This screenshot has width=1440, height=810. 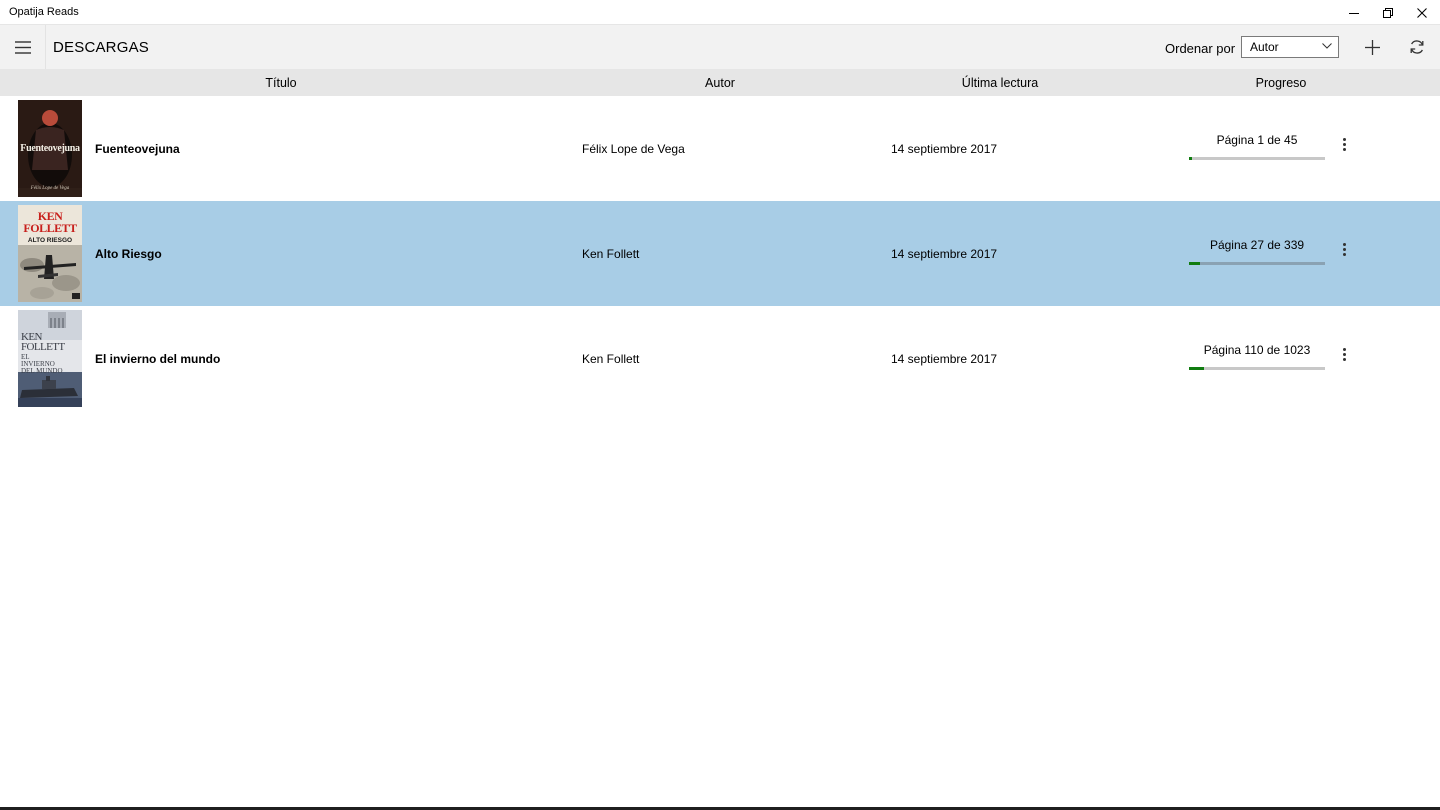 What do you see at coordinates (158, 359) in the screenshot?
I see `book-title: El invierno del mundo` at bounding box center [158, 359].